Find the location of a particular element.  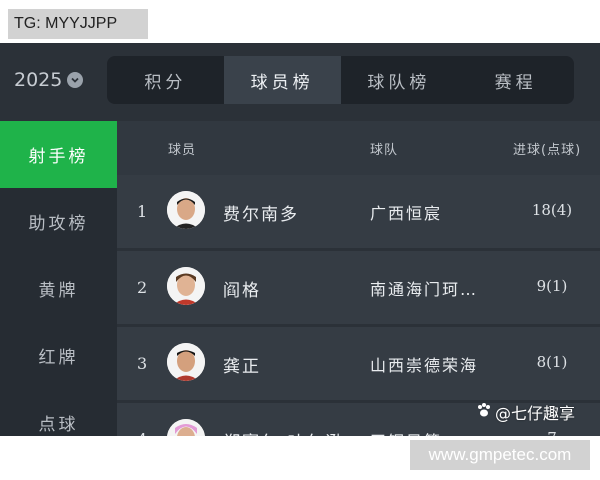

tab-standings: 积分 is located at coordinates (165, 80).